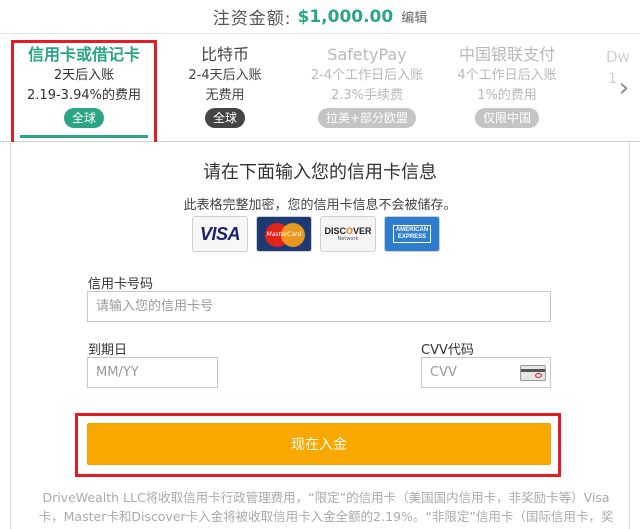 The height and width of the screenshot is (529, 640). What do you see at coordinates (362, 231) in the screenshot?
I see `discover-text-b: VER` at bounding box center [362, 231].